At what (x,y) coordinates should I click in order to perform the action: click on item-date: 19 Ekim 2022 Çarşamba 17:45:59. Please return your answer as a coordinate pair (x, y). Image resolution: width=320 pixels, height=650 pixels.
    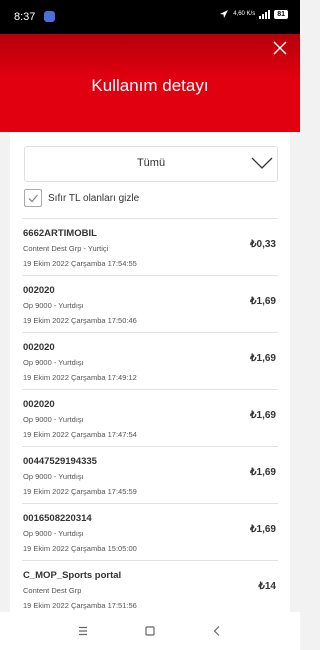
    Looking at the image, I should click on (80, 491).